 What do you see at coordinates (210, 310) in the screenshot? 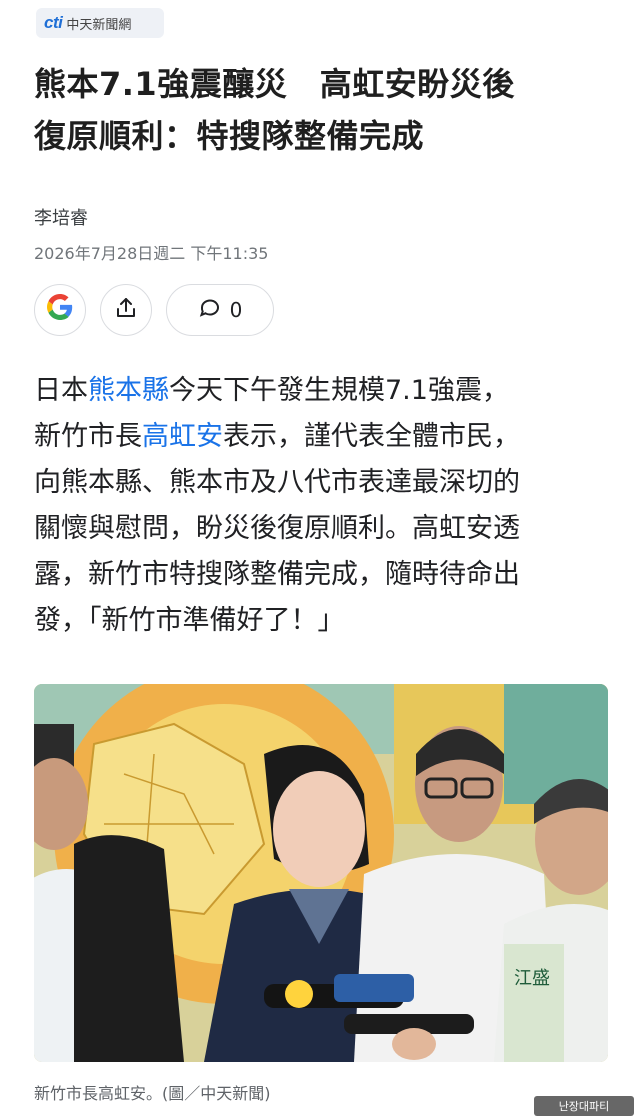
I see `comment-icon` at bounding box center [210, 310].